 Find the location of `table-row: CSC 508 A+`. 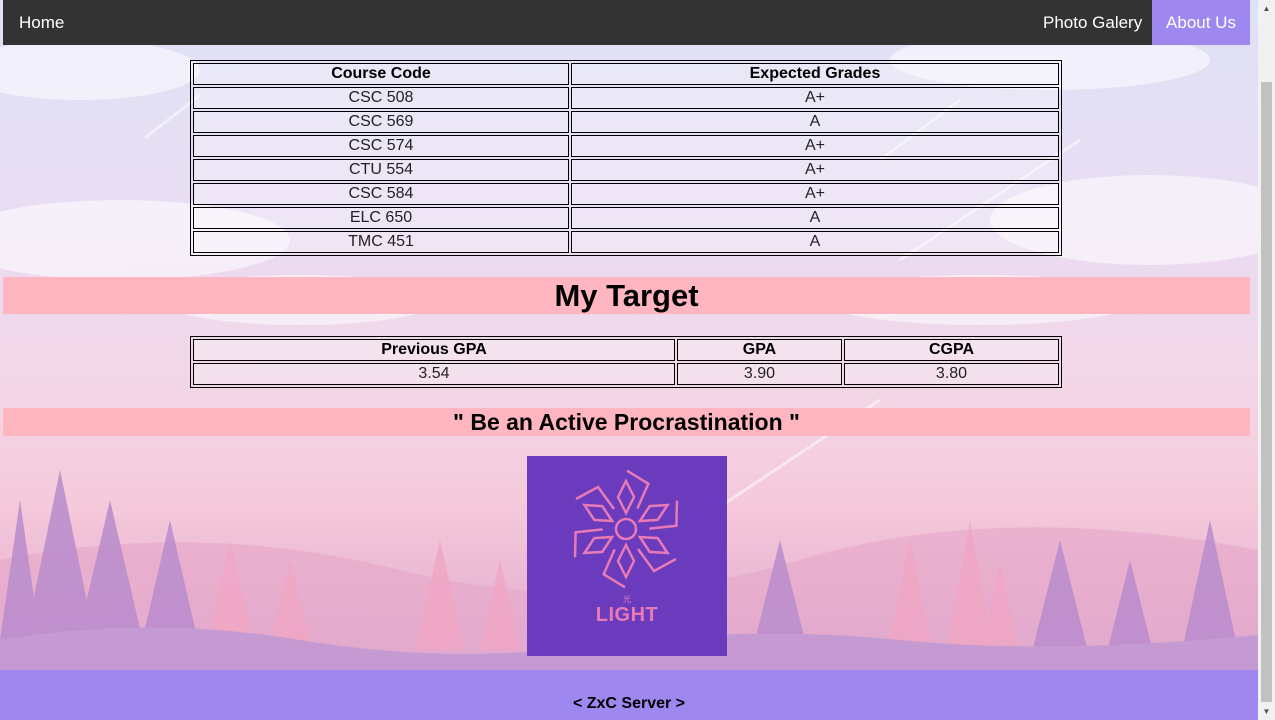

table-row: CSC 508 A+ is located at coordinates (626, 98).